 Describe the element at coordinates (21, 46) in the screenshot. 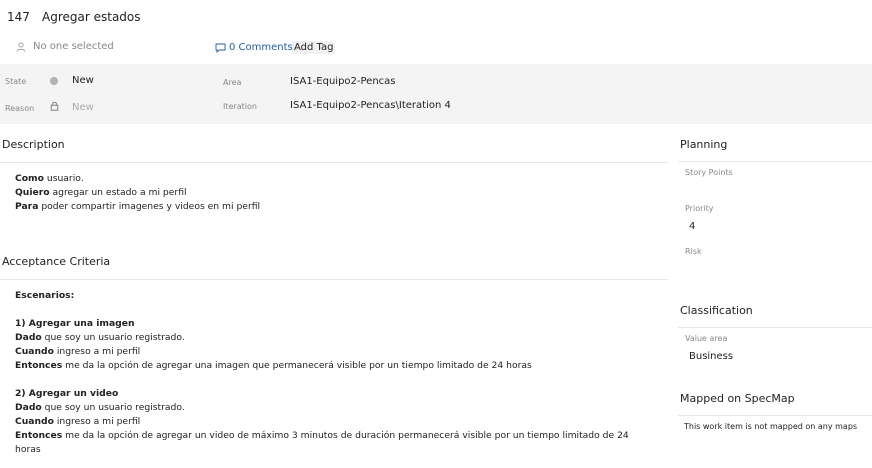

I see `person-icon` at that location.